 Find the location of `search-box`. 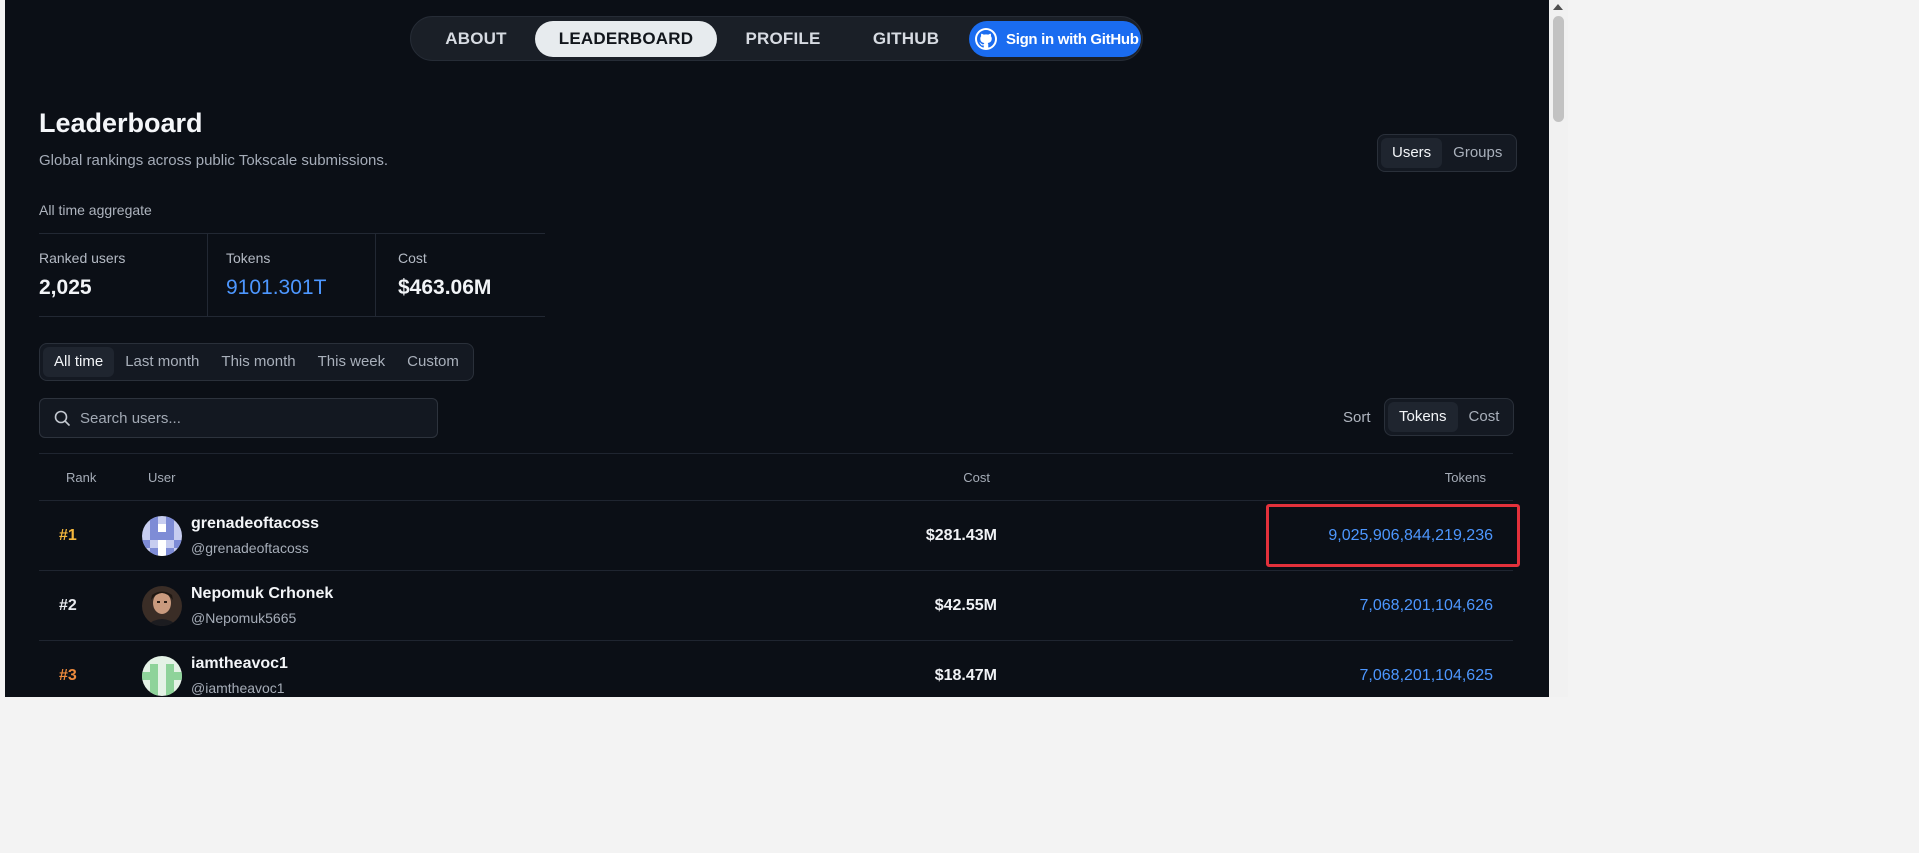

search-box is located at coordinates (238, 418).